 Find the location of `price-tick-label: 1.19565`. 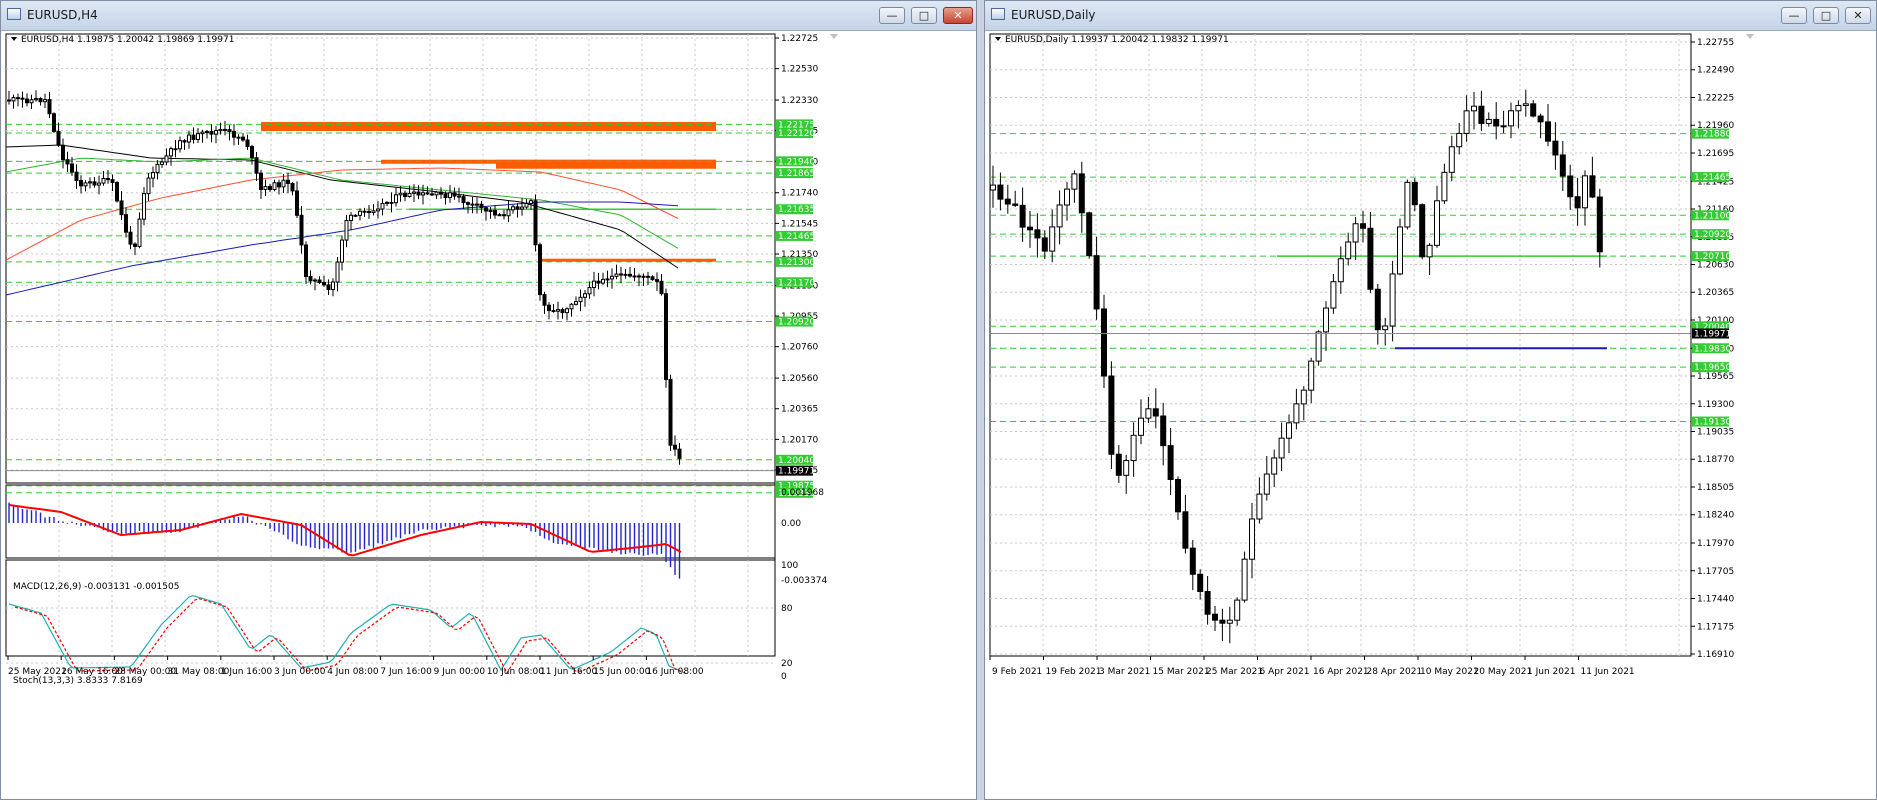

price-tick-label: 1.19565 is located at coordinates (1715, 377).